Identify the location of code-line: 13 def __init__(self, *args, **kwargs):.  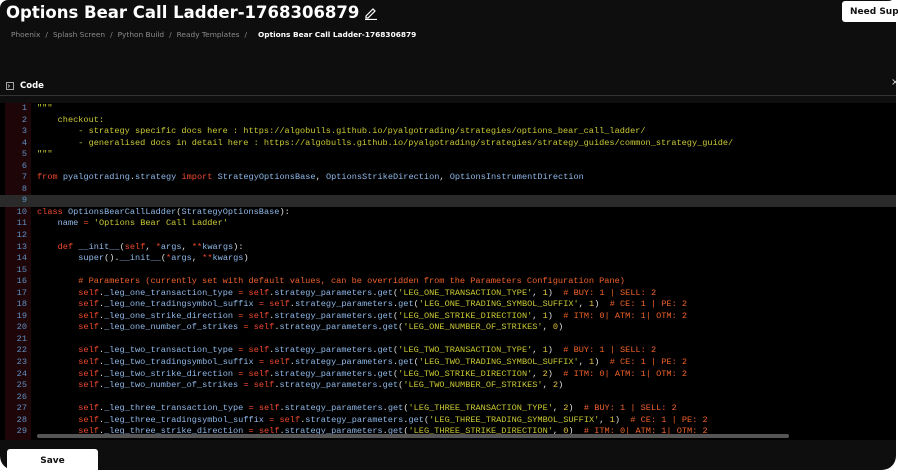
(448, 248).